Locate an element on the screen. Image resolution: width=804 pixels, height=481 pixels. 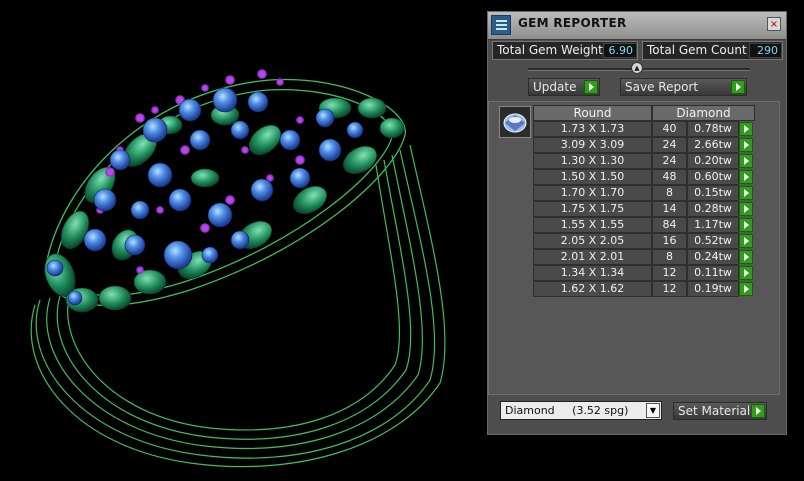
update-button: Update is located at coordinates (564, 87).